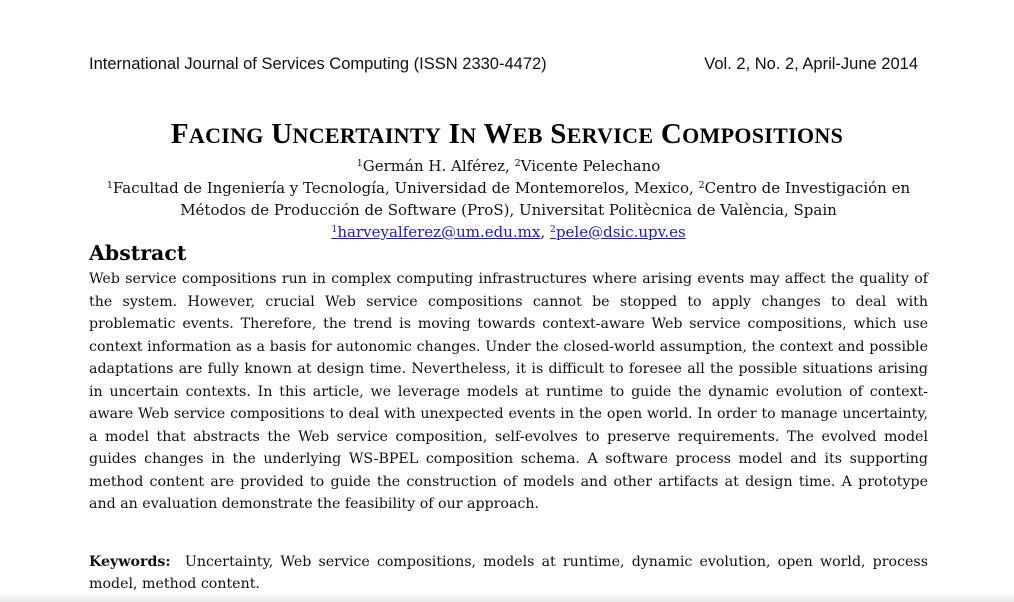 The image size is (1014, 602). What do you see at coordinates (811, 64) in the screenshot?
I see `volume-info: Vol. 2, No. 2, April-June 2014` at bounding box center [811, 64].